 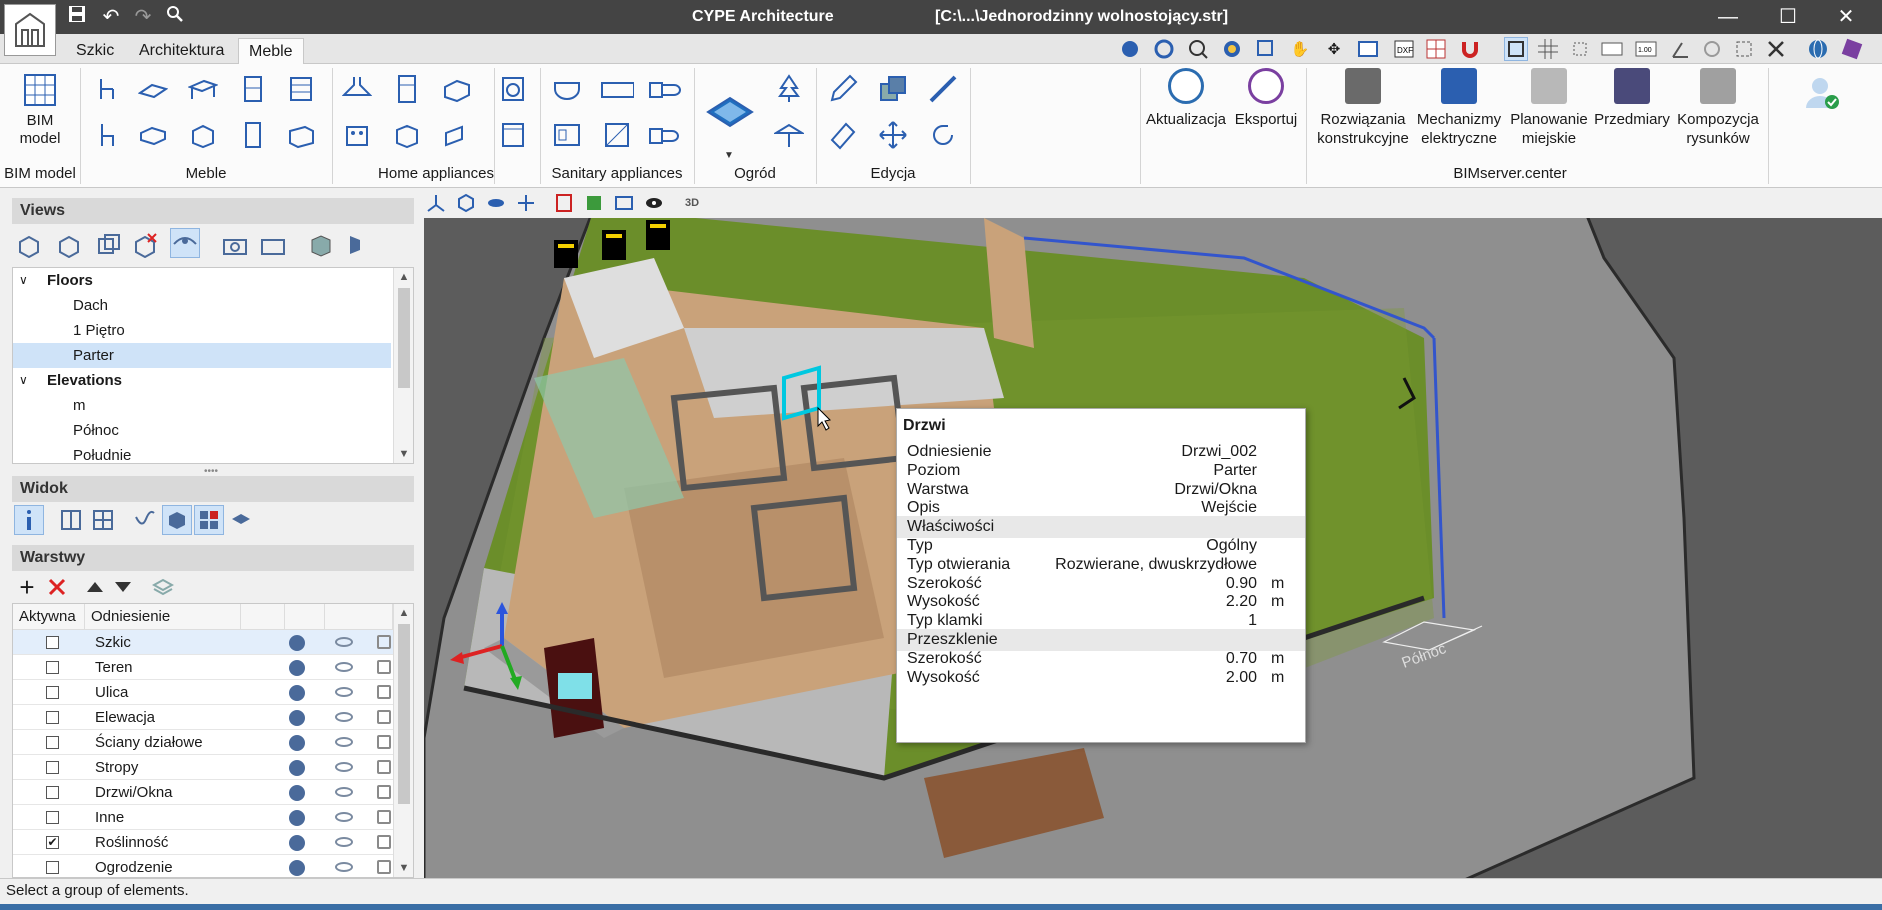 I want to click on oven-icon, so click(x=457, y=89).